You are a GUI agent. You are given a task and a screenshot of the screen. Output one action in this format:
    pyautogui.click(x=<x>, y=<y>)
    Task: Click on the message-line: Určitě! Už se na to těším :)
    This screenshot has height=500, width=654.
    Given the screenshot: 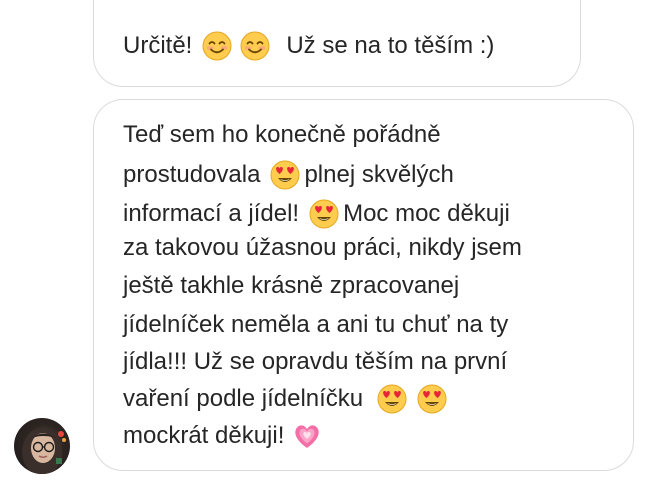 What is the action you would take?
    pyautogui.click(x=308, y=46)
    